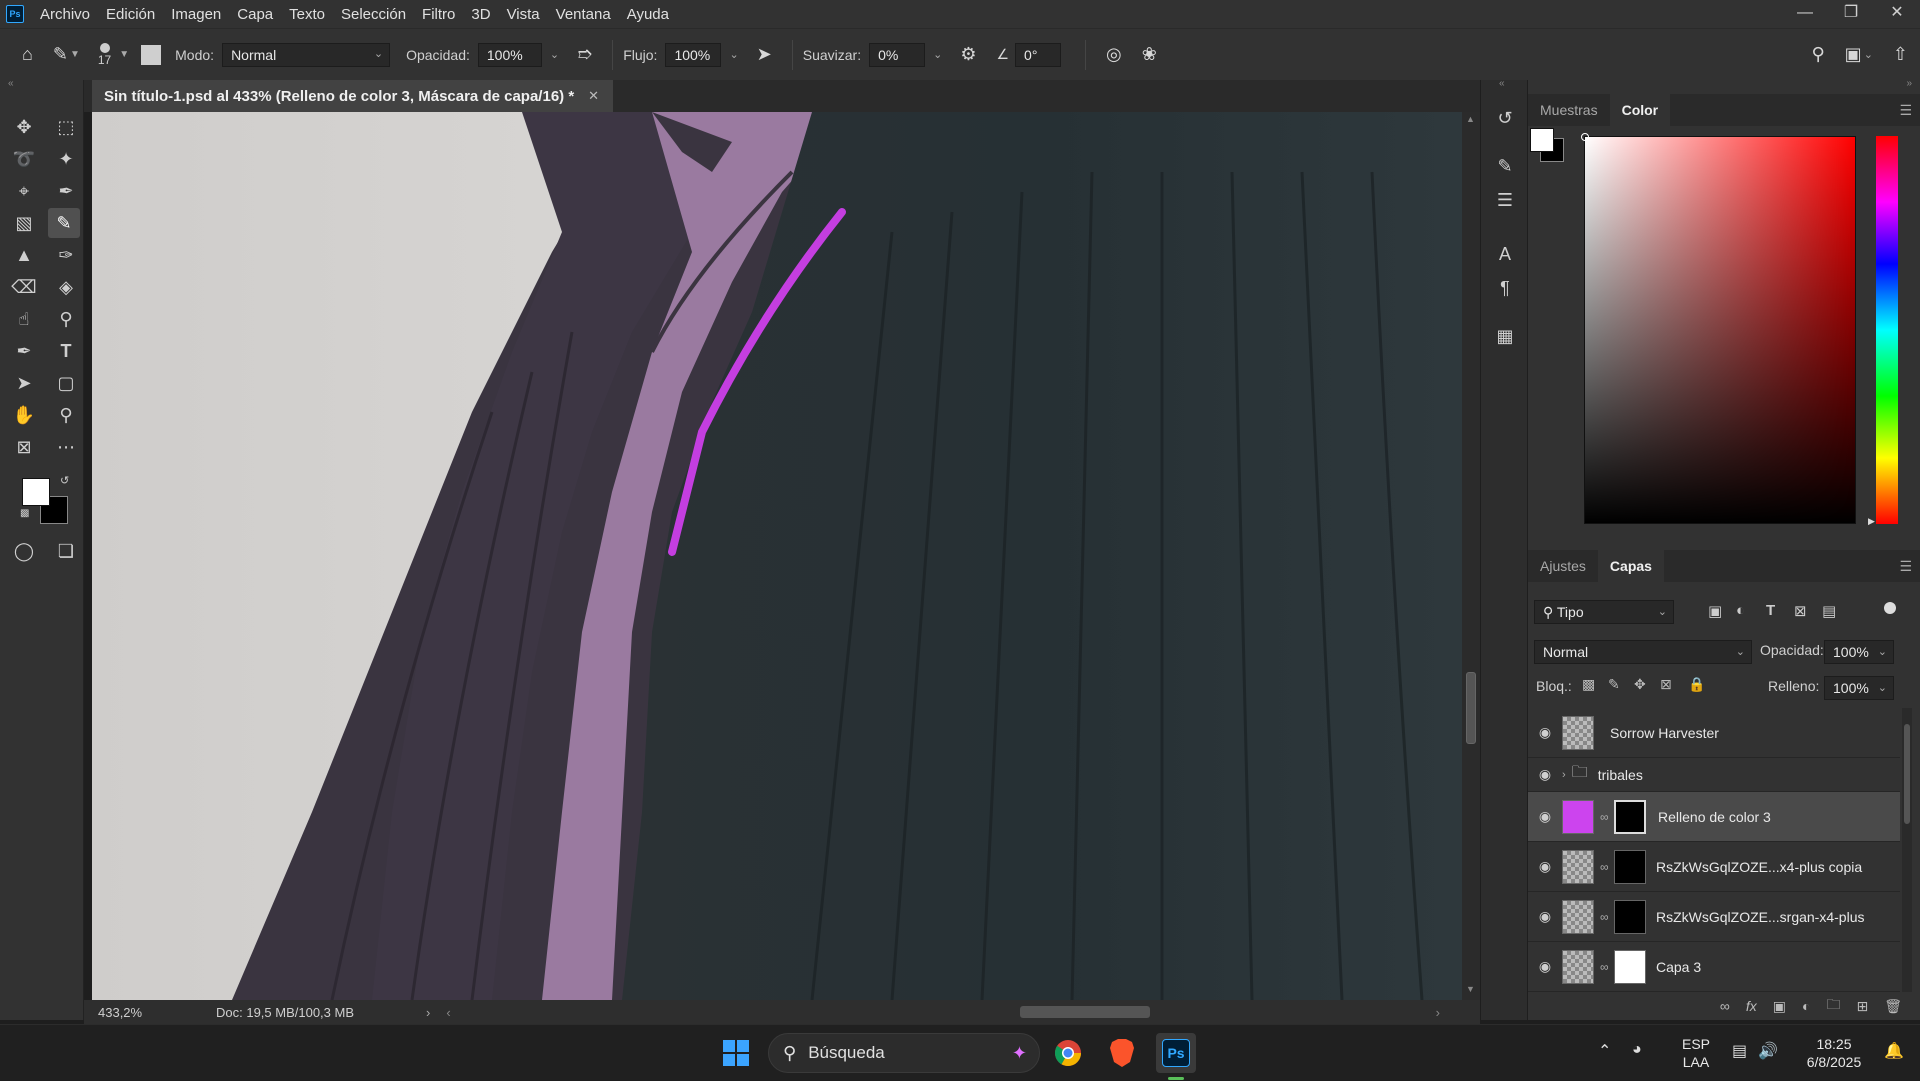 Image resolution: width=1920 pixels, height=1081 pixels. Describe the element at coordinates (1862, 1006) in the screenshot. I see `new-layer-icon: ⊞` at that location.